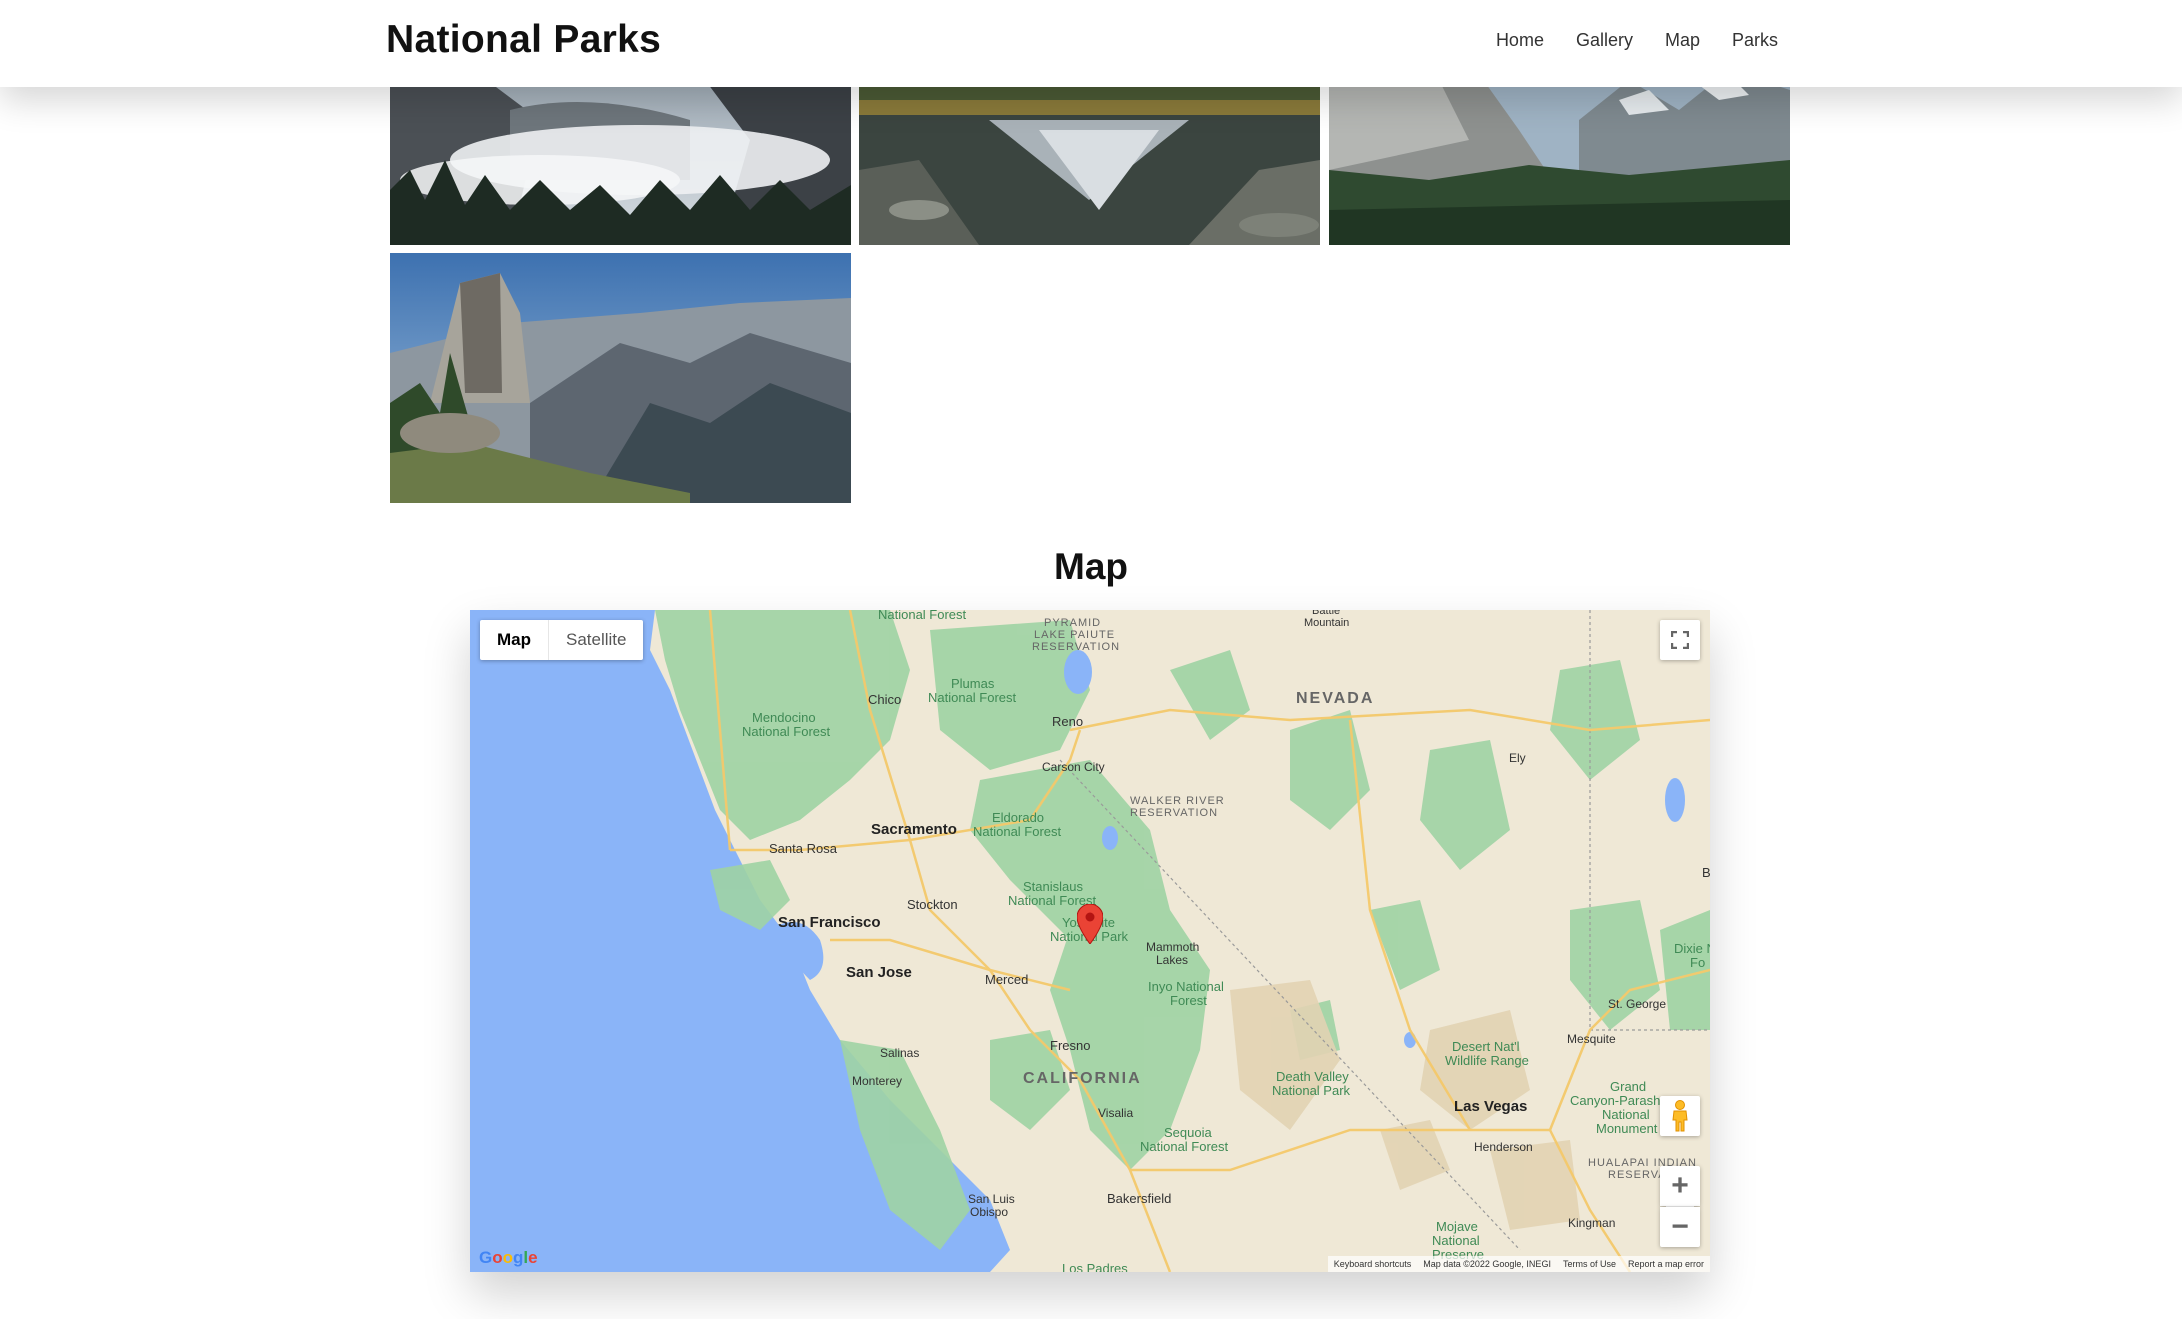  What do you see at coordinates (900, 1053) in the screenshot?
I see `map-label: Salinas` at bounding box center [900, 1053].